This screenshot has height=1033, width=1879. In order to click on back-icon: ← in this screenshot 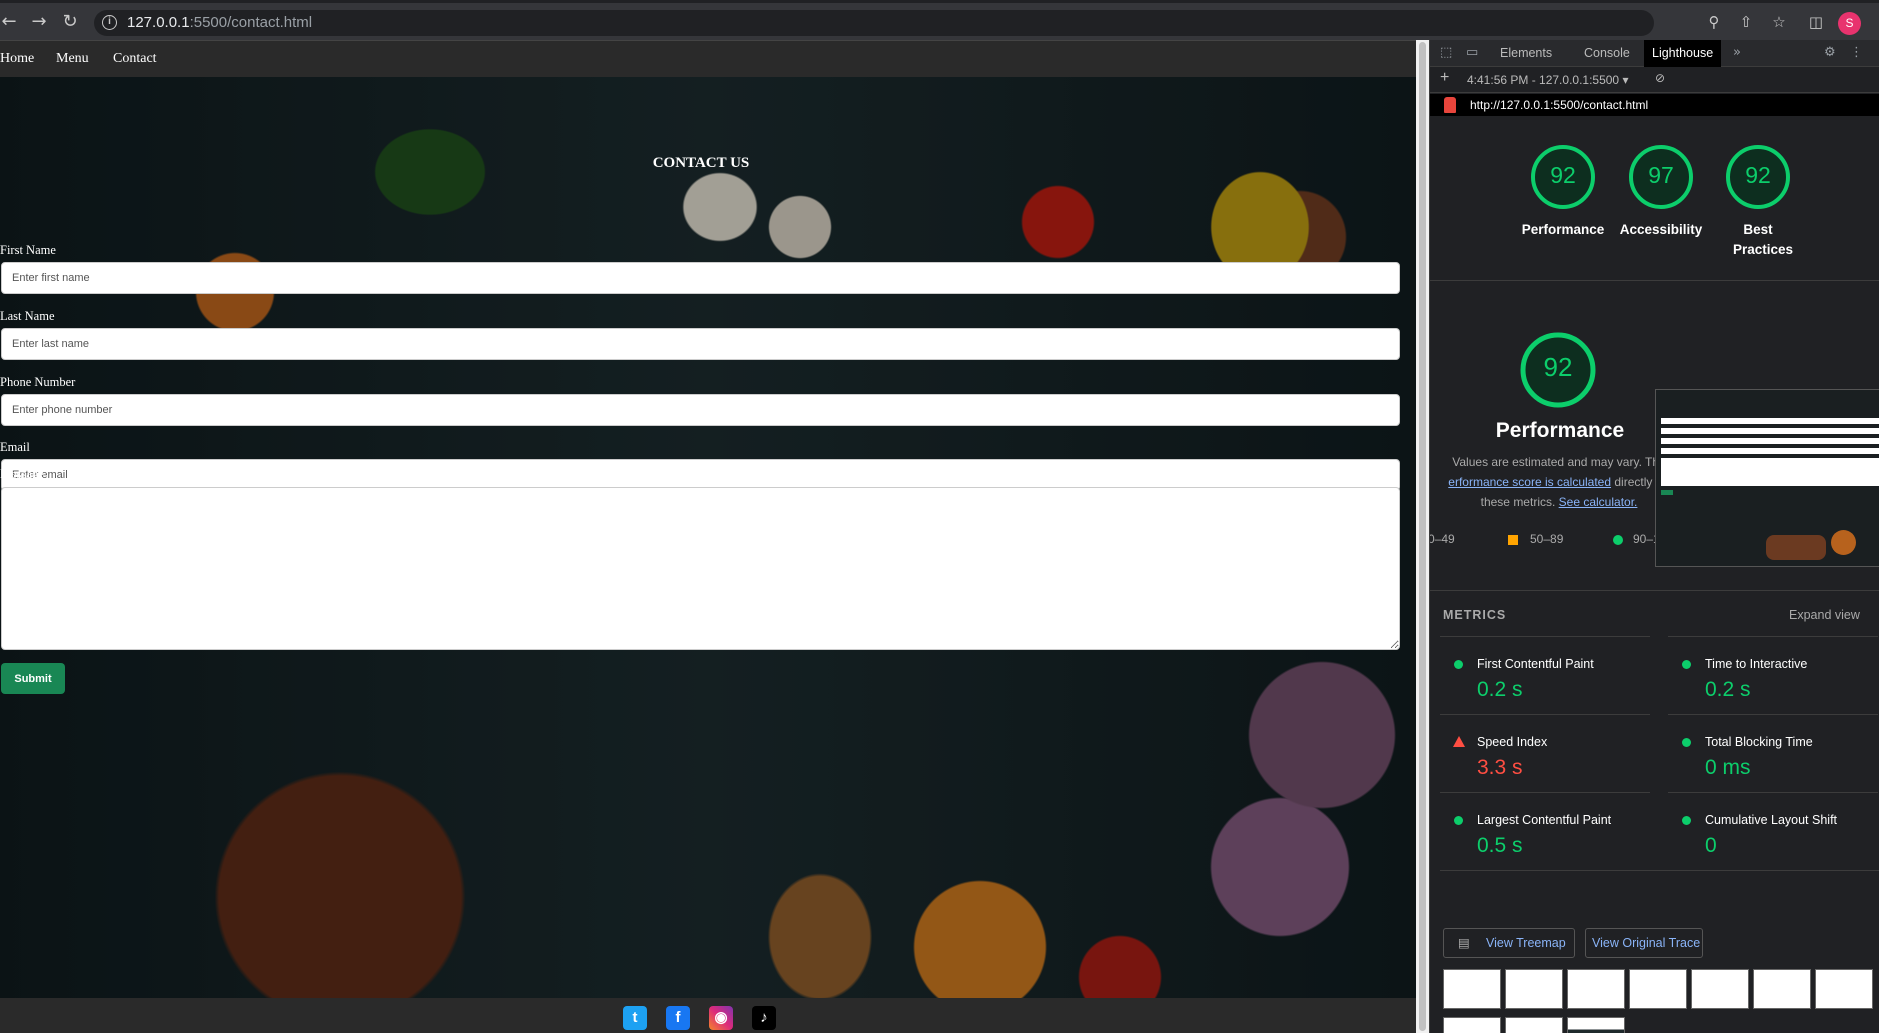, I will do `click(10, 22)`.